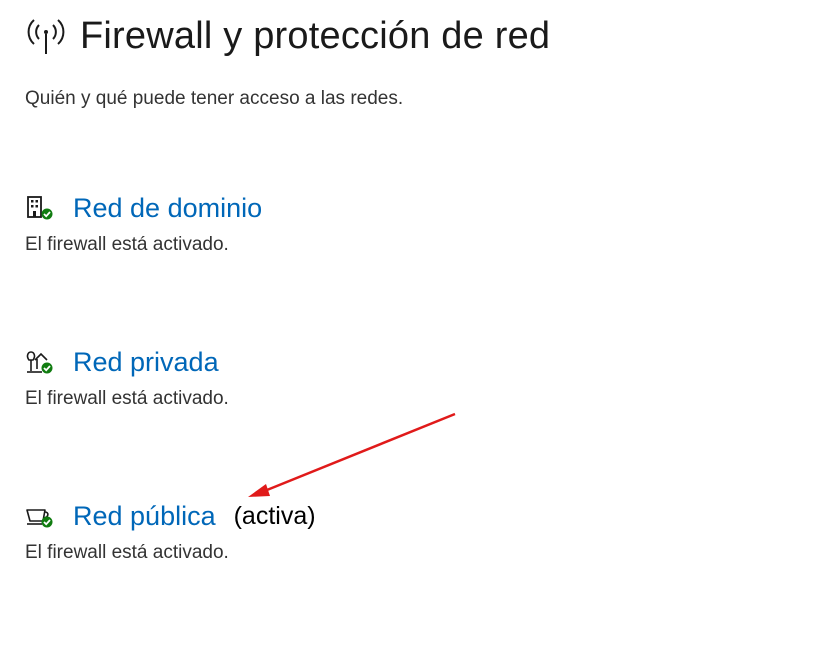 The height and width of the screenshot is (656, 831). Describe the element at coordinates (40, 208) in the screenshot. I see `building-shield-icon` at that location.